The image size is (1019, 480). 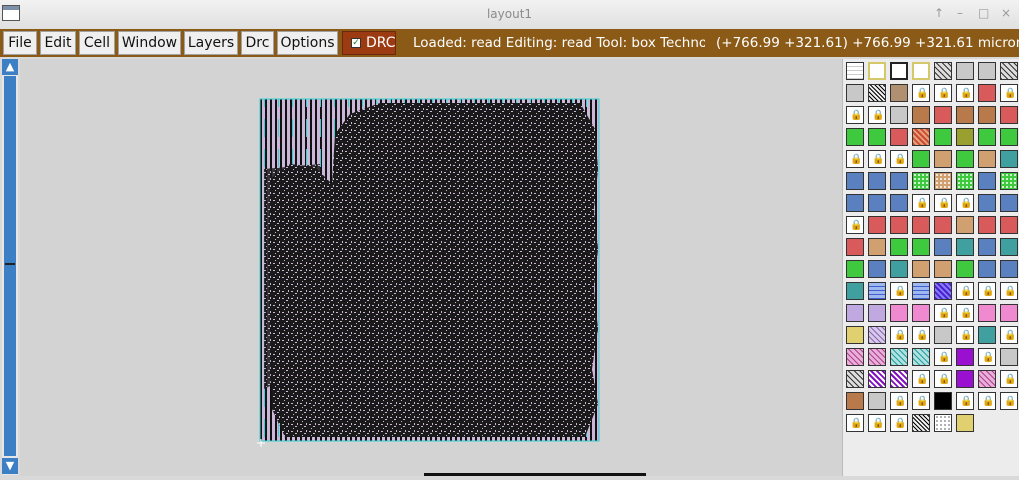 I want to click on layer-swatch-dots-gray, so click(x=943, y=423).